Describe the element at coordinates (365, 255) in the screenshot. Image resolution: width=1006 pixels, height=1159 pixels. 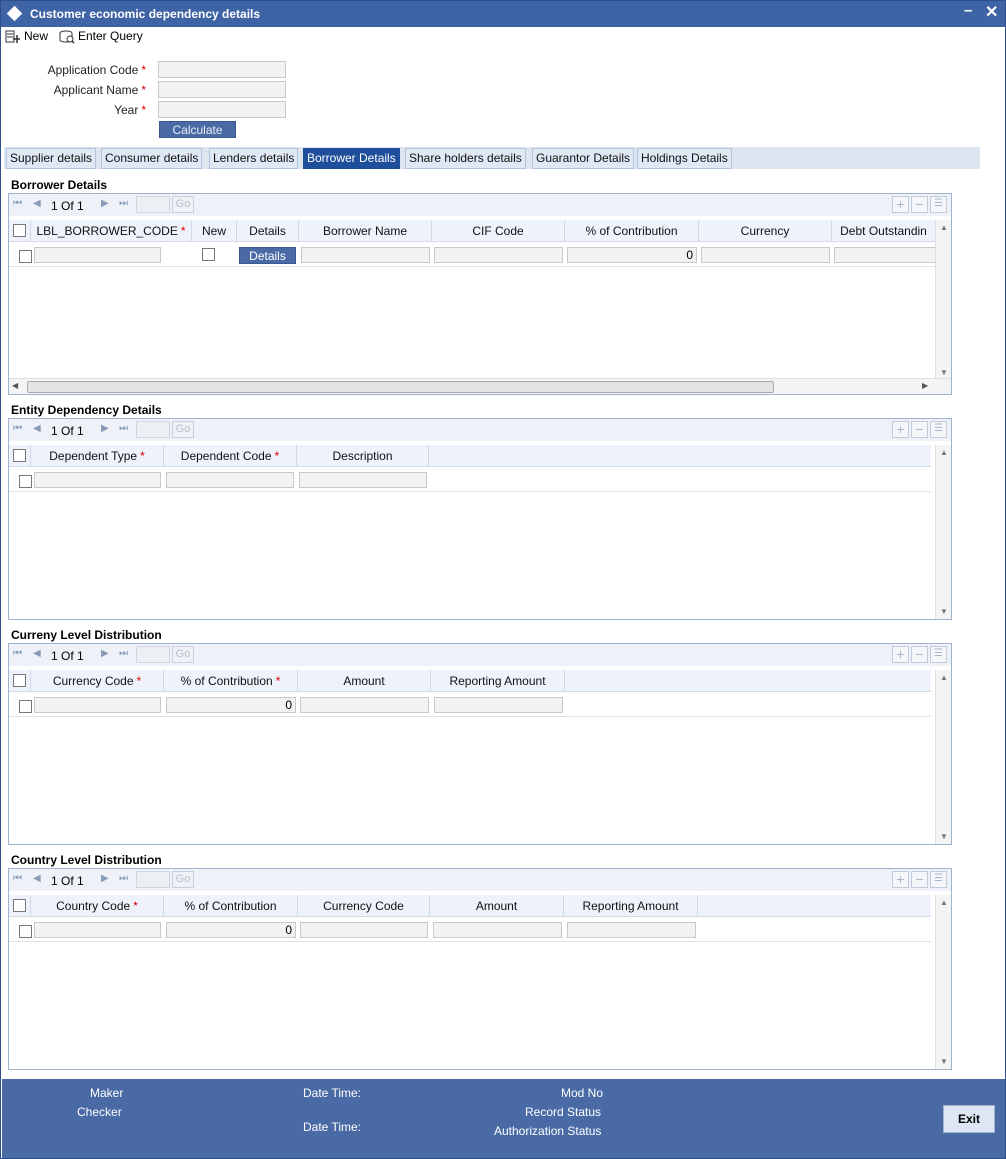
I see `borrower-name-input` at that location.